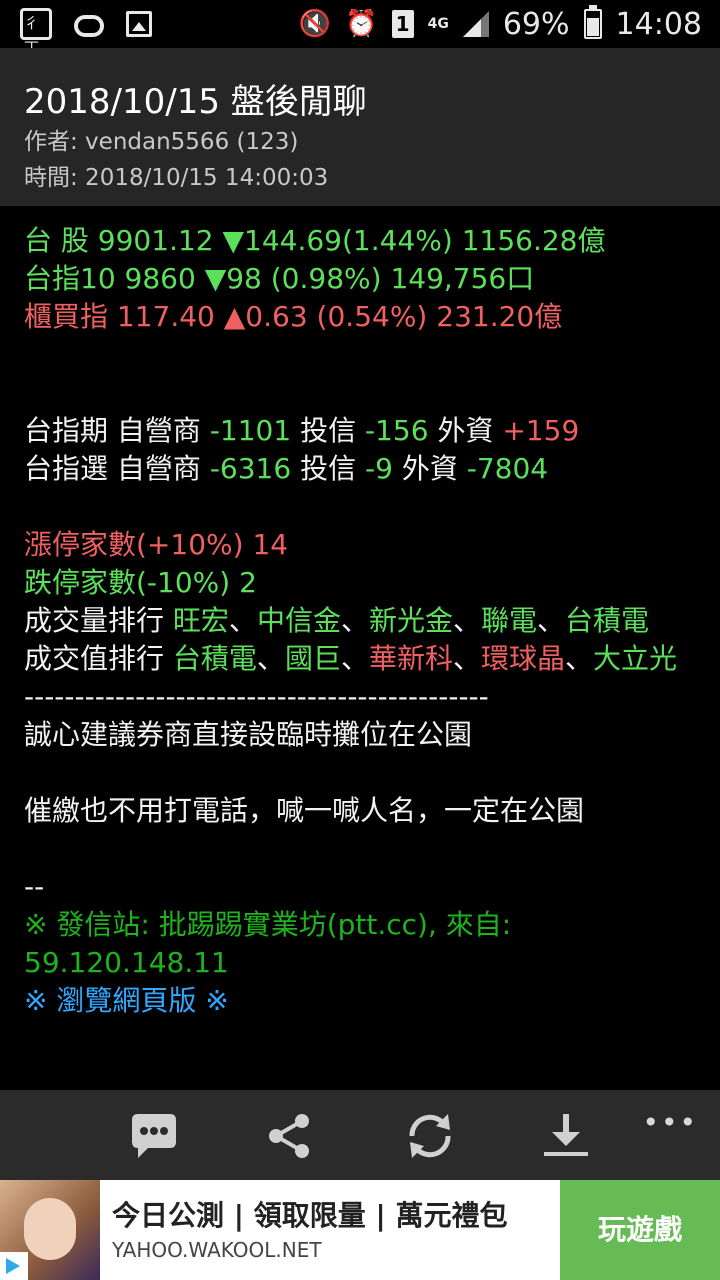  Describe the element at coordinates (98, 620) in the screenshot. I see `volume-rank-label: 成交量排行` at that location.